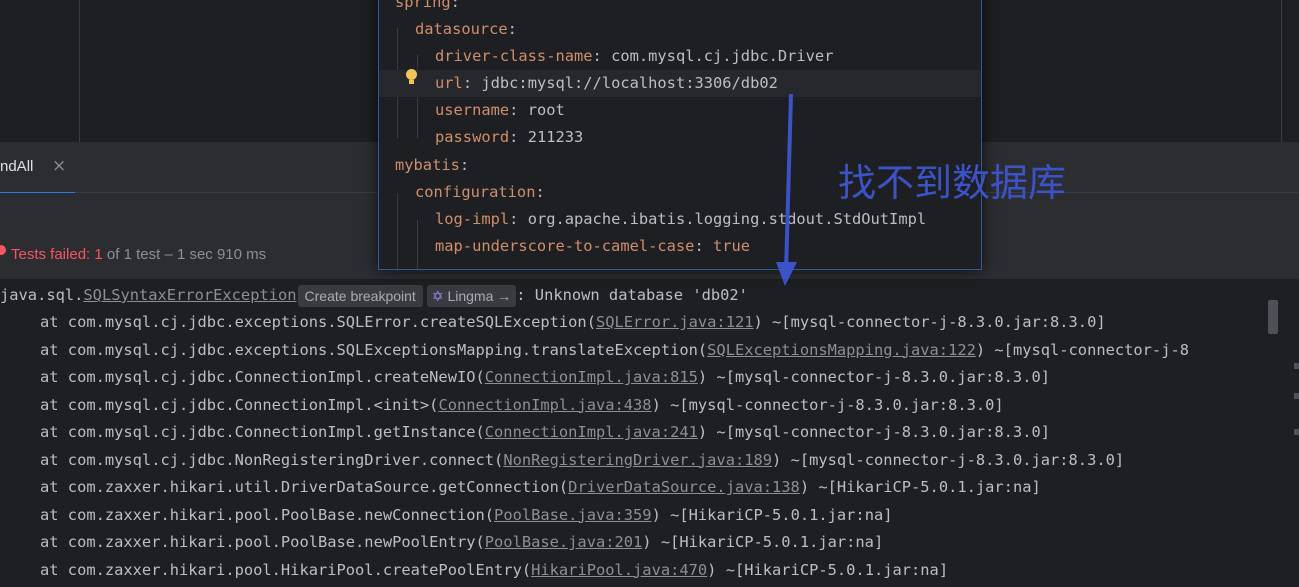 This screenshot has height=587, width=1299. I want to click on annotation-arrow, so click(786, 189).